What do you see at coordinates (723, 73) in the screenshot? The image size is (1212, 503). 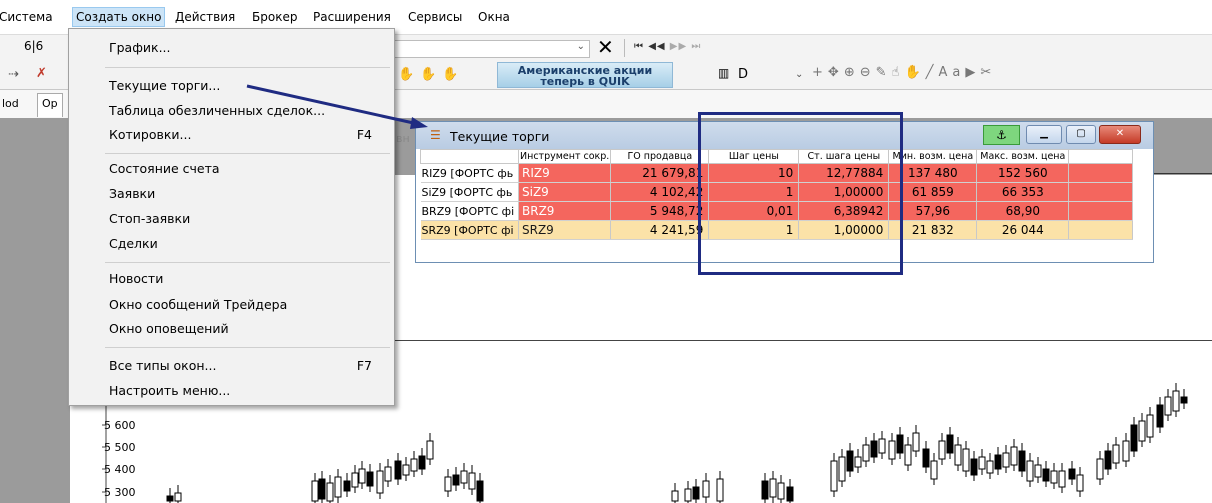 I see `bar-chart-icon: ▥` at bounding box center [723, 73].